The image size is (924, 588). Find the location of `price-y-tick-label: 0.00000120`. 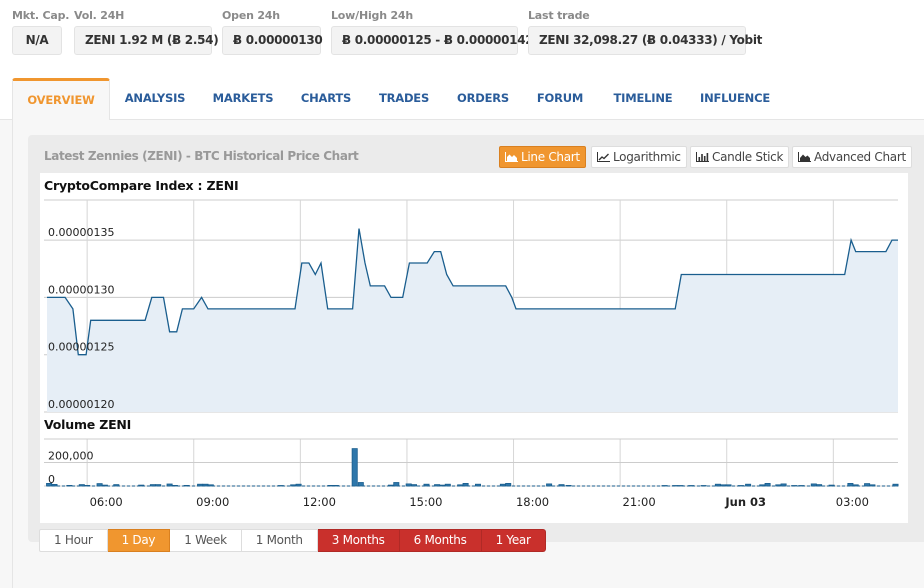

price-y-tick-label: 0.00000120 is located at coordinates (81, 404).